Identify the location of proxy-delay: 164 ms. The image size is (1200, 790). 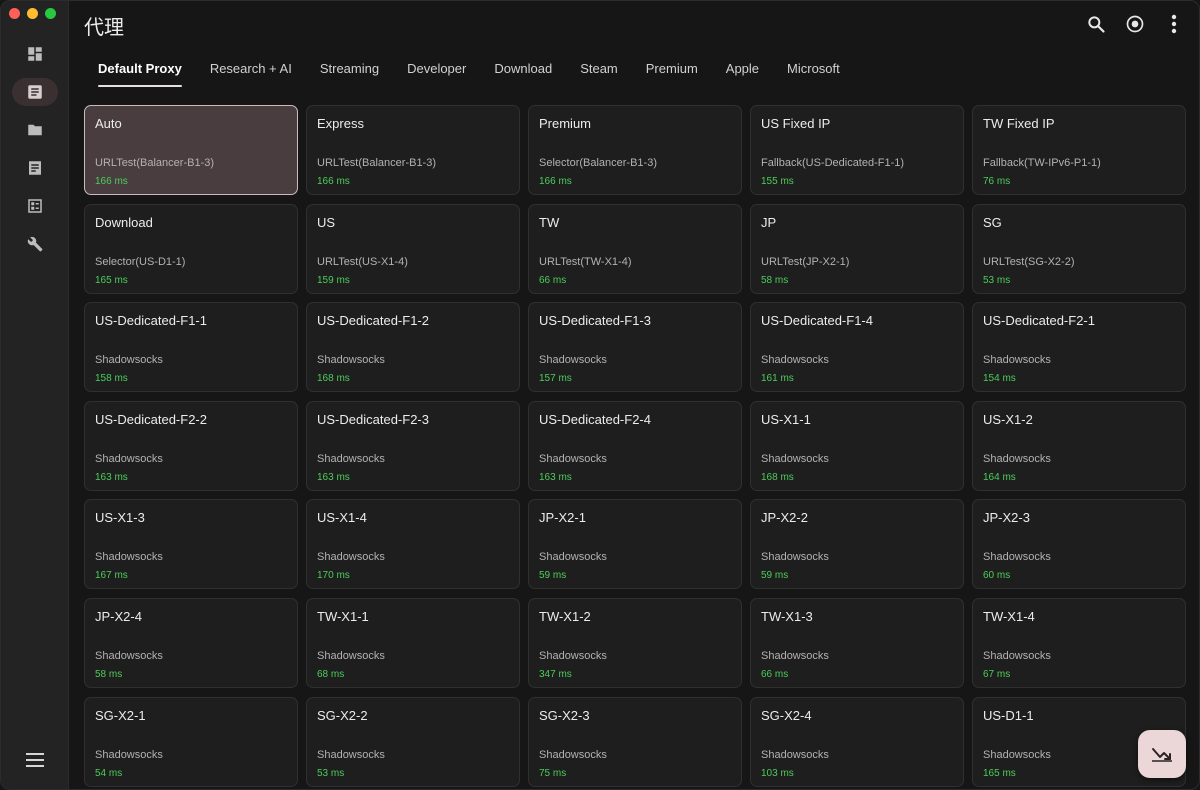
(999, 477).